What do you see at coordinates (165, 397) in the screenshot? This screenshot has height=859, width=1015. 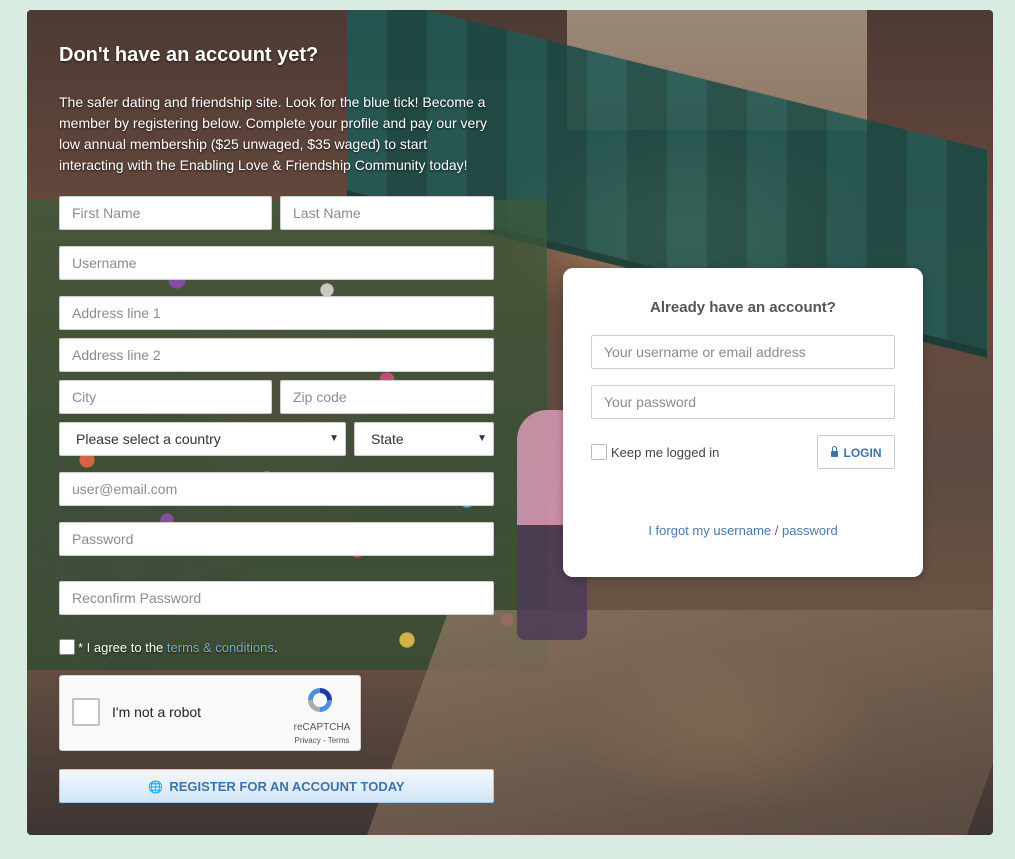 I see `city-input` at bounding box center [165, 397].